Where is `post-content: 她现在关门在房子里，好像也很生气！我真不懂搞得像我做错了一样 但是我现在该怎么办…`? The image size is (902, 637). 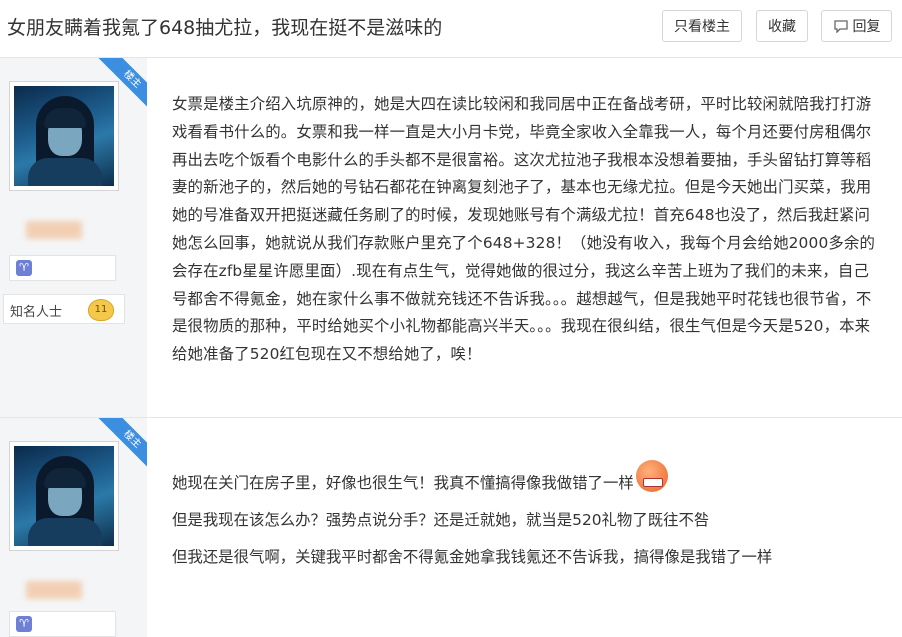 post-content: 她现在关门在房子里，好像也很生气！我真不懂搞得像我做错了一样 但是我现在该怎么办… is located at coordinates (472, 505).